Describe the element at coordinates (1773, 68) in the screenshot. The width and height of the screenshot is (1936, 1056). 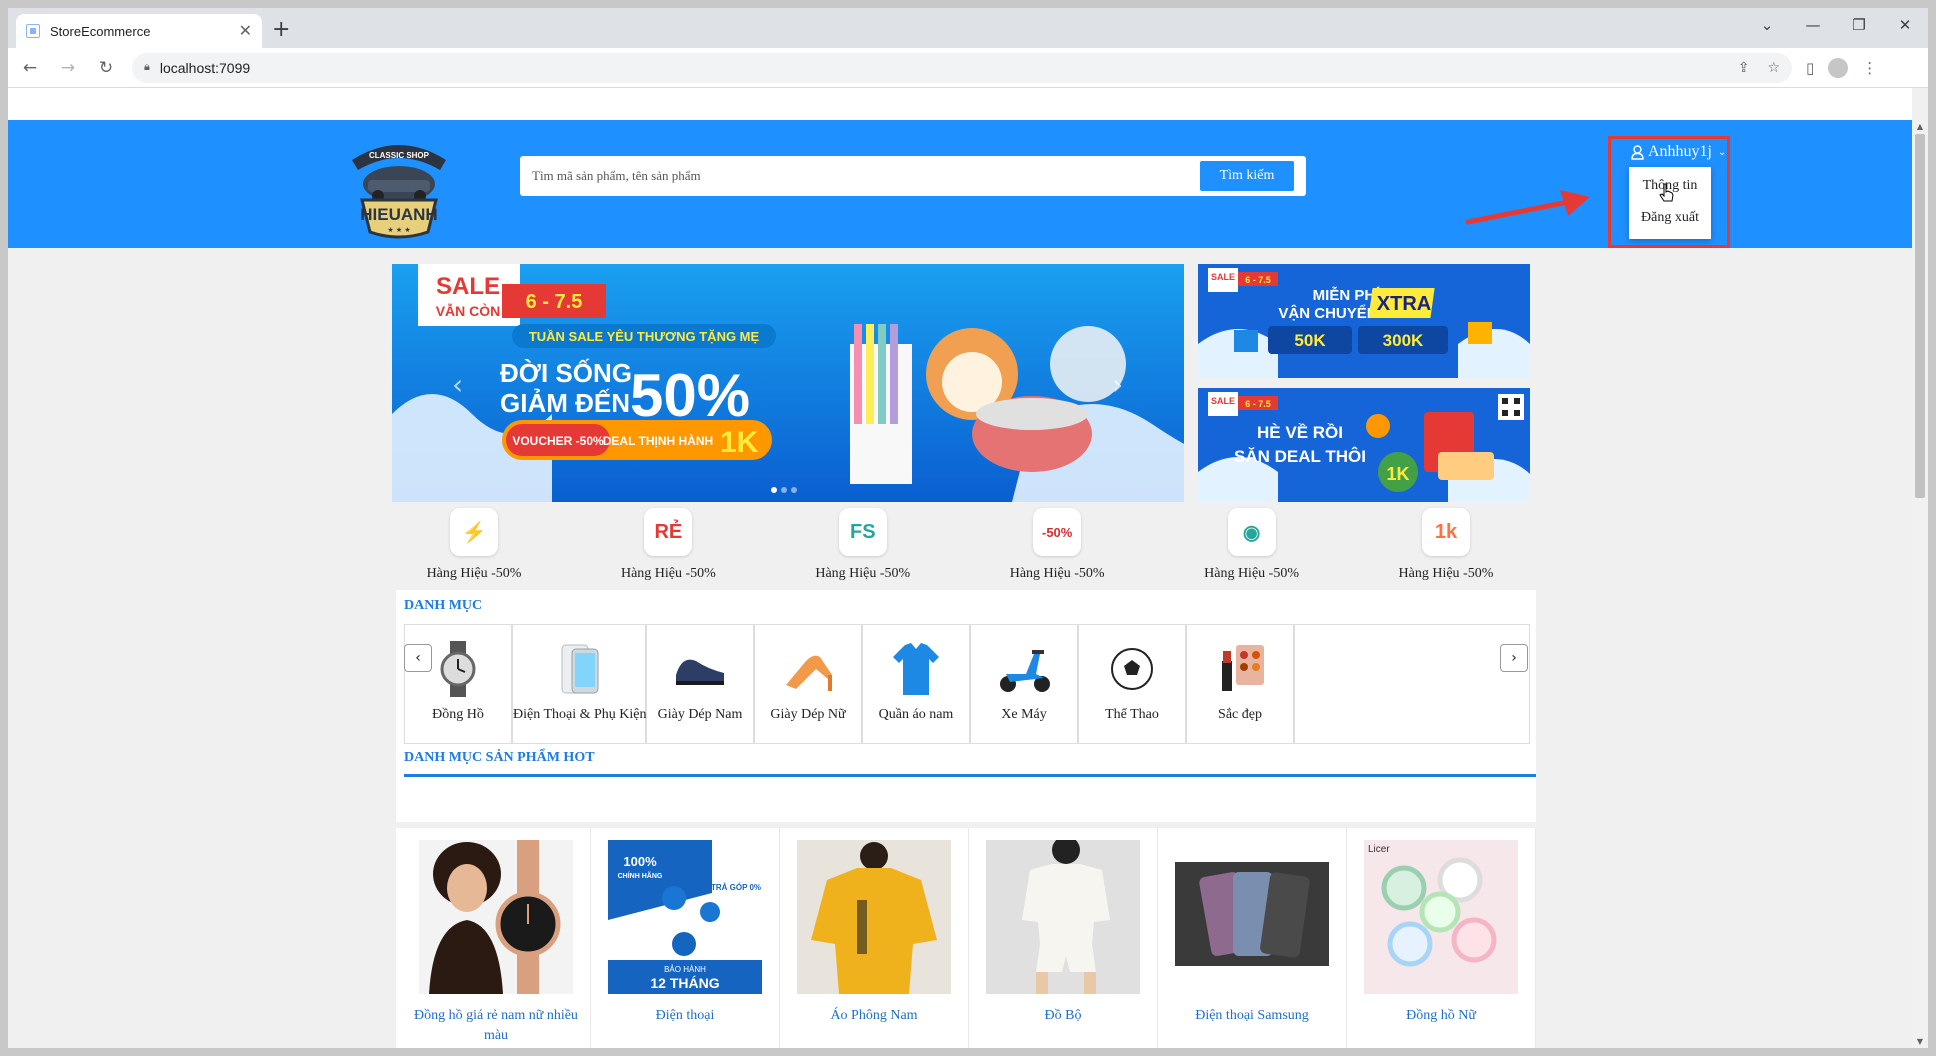
I see `bookmark-star-icon: ☆` at that location.